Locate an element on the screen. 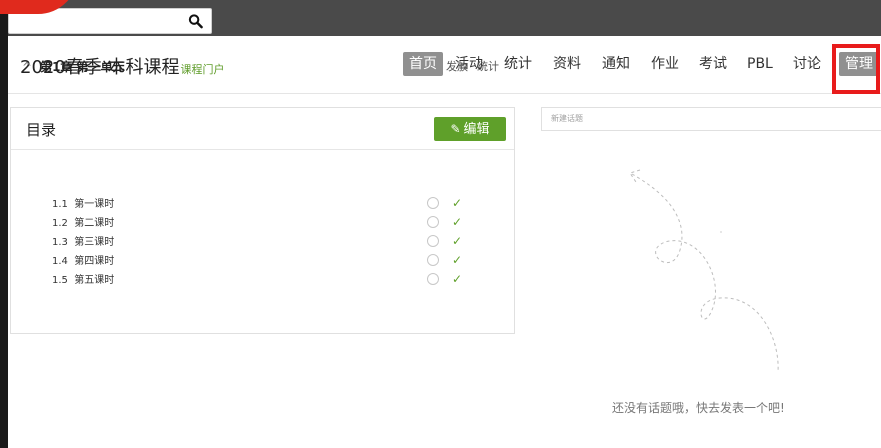 The width and height of the screenshot is (881, 448). manage-highlight-box is located at coordinates (856, 69).